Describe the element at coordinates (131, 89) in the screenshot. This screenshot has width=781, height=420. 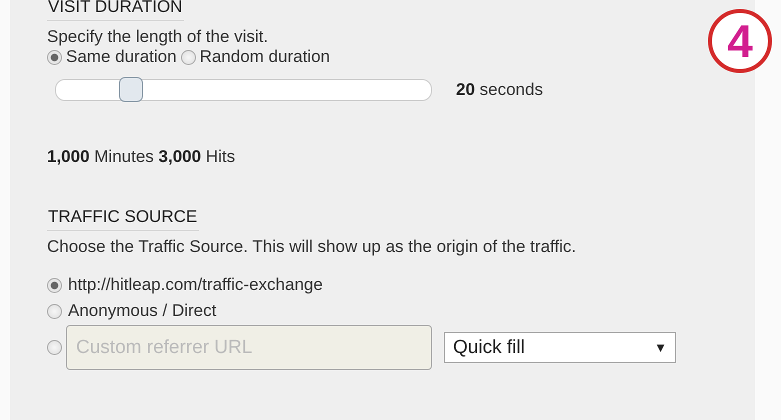
I see `slider-thumb` at that location.